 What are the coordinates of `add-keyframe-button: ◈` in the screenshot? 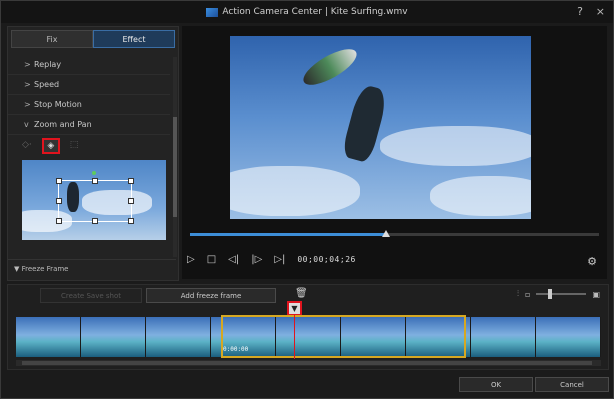 It's located at (50, 146).